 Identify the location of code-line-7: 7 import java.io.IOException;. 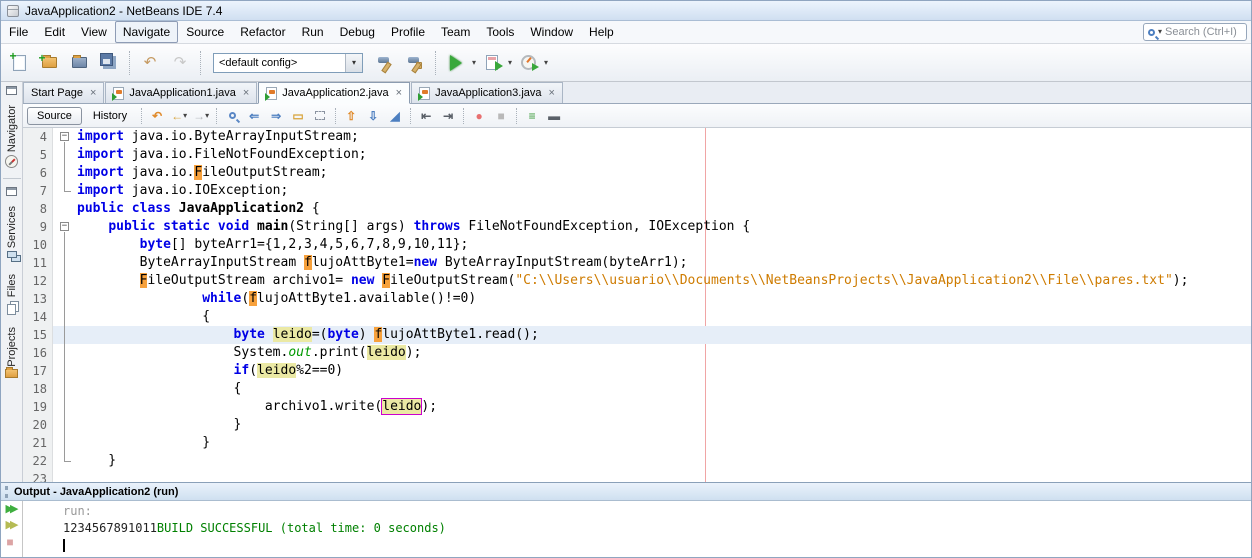
(637, 191).